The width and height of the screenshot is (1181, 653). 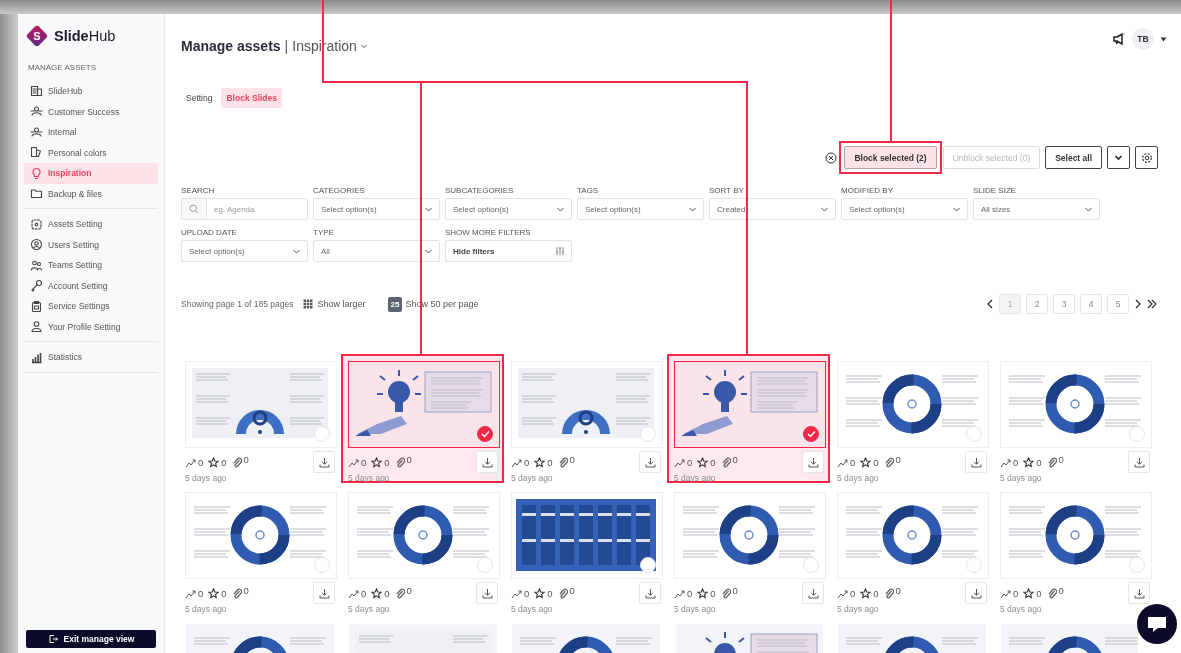 I want to click on sidebar-item: Your Profile Setting, so click(x=91, y=326).